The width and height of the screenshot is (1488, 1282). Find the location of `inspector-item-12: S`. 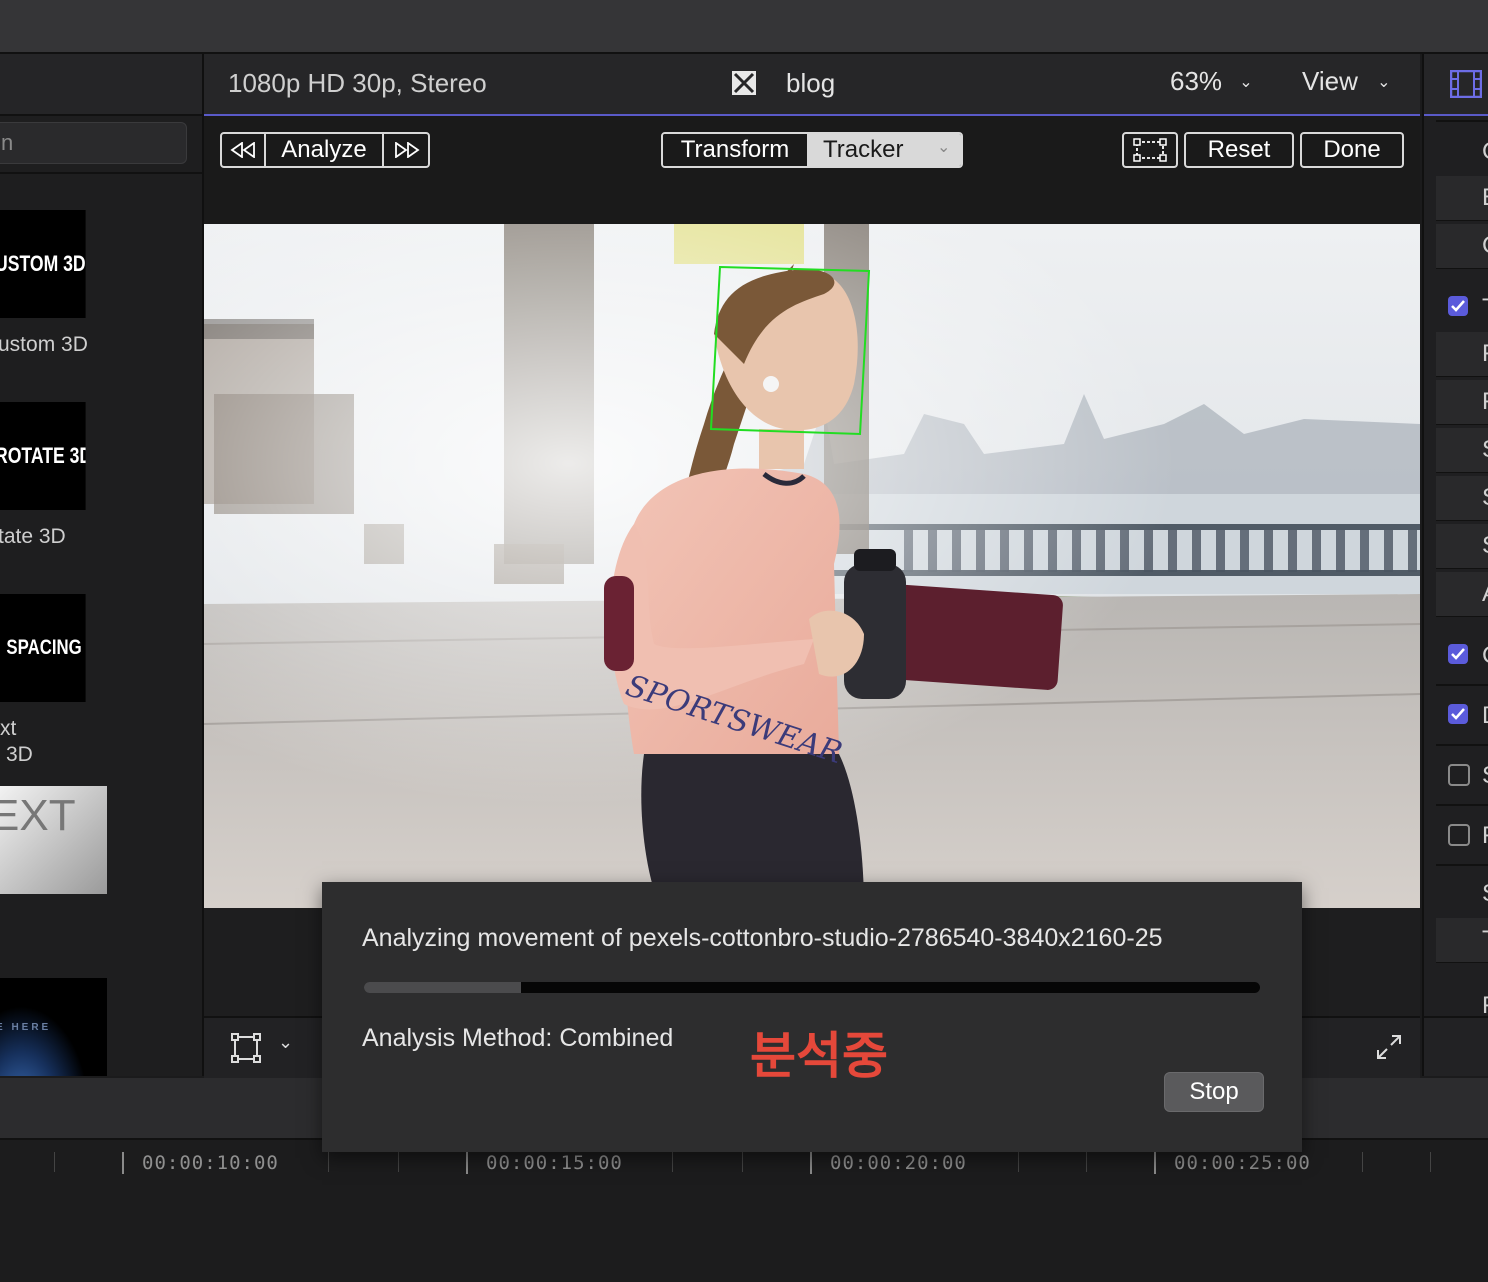

inspector-item-12: S is located at coordinates (1485, 776).